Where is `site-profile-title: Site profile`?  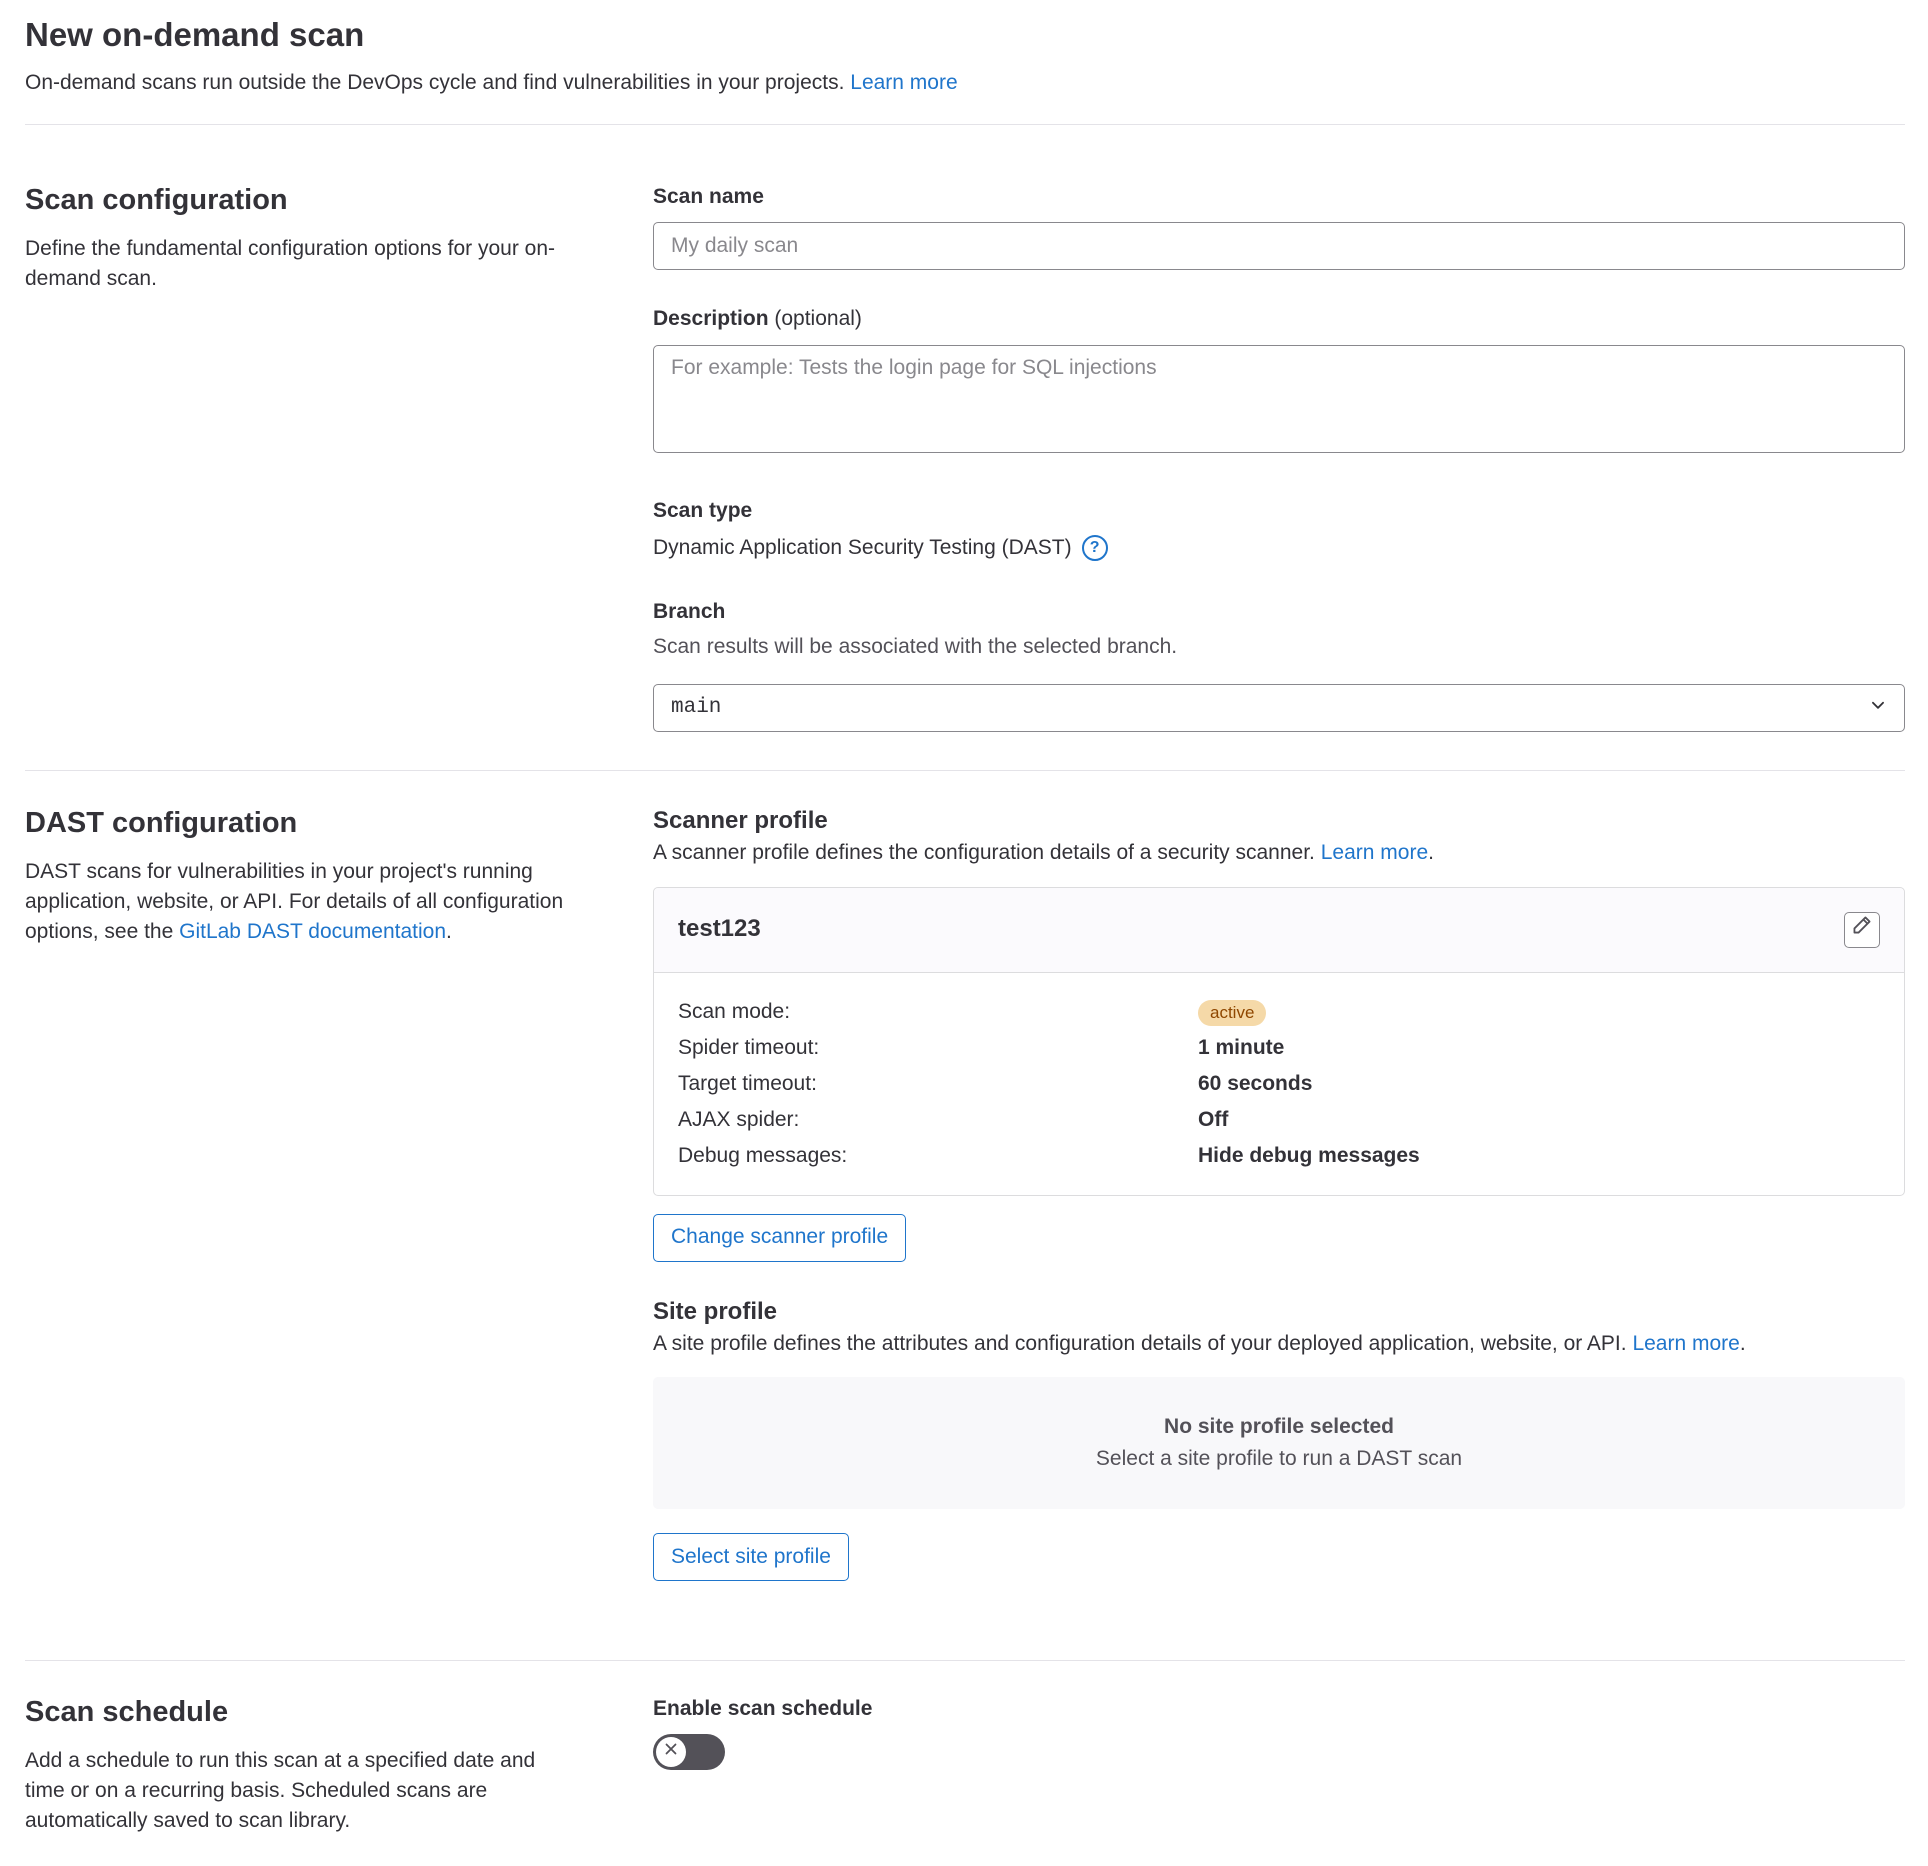
site-profile-title: Site profile is located at coordinates (715, 1311).